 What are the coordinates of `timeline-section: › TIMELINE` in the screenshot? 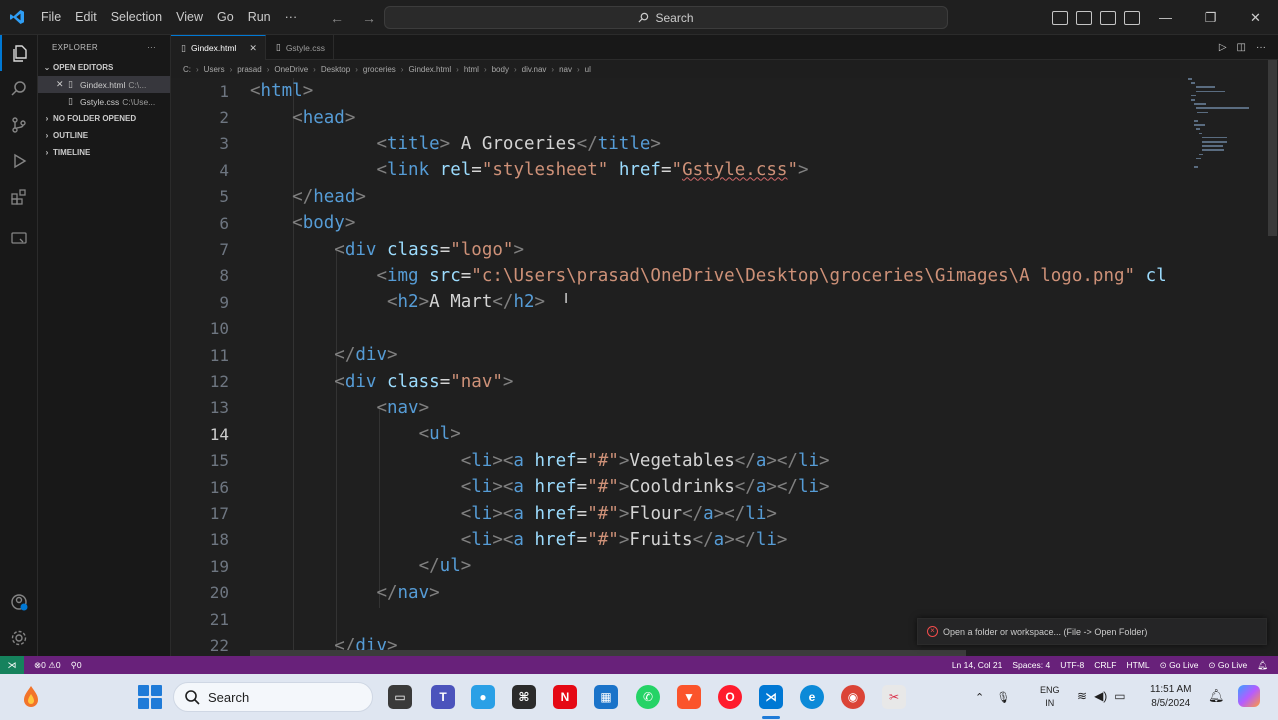 It's located at (104, 152).